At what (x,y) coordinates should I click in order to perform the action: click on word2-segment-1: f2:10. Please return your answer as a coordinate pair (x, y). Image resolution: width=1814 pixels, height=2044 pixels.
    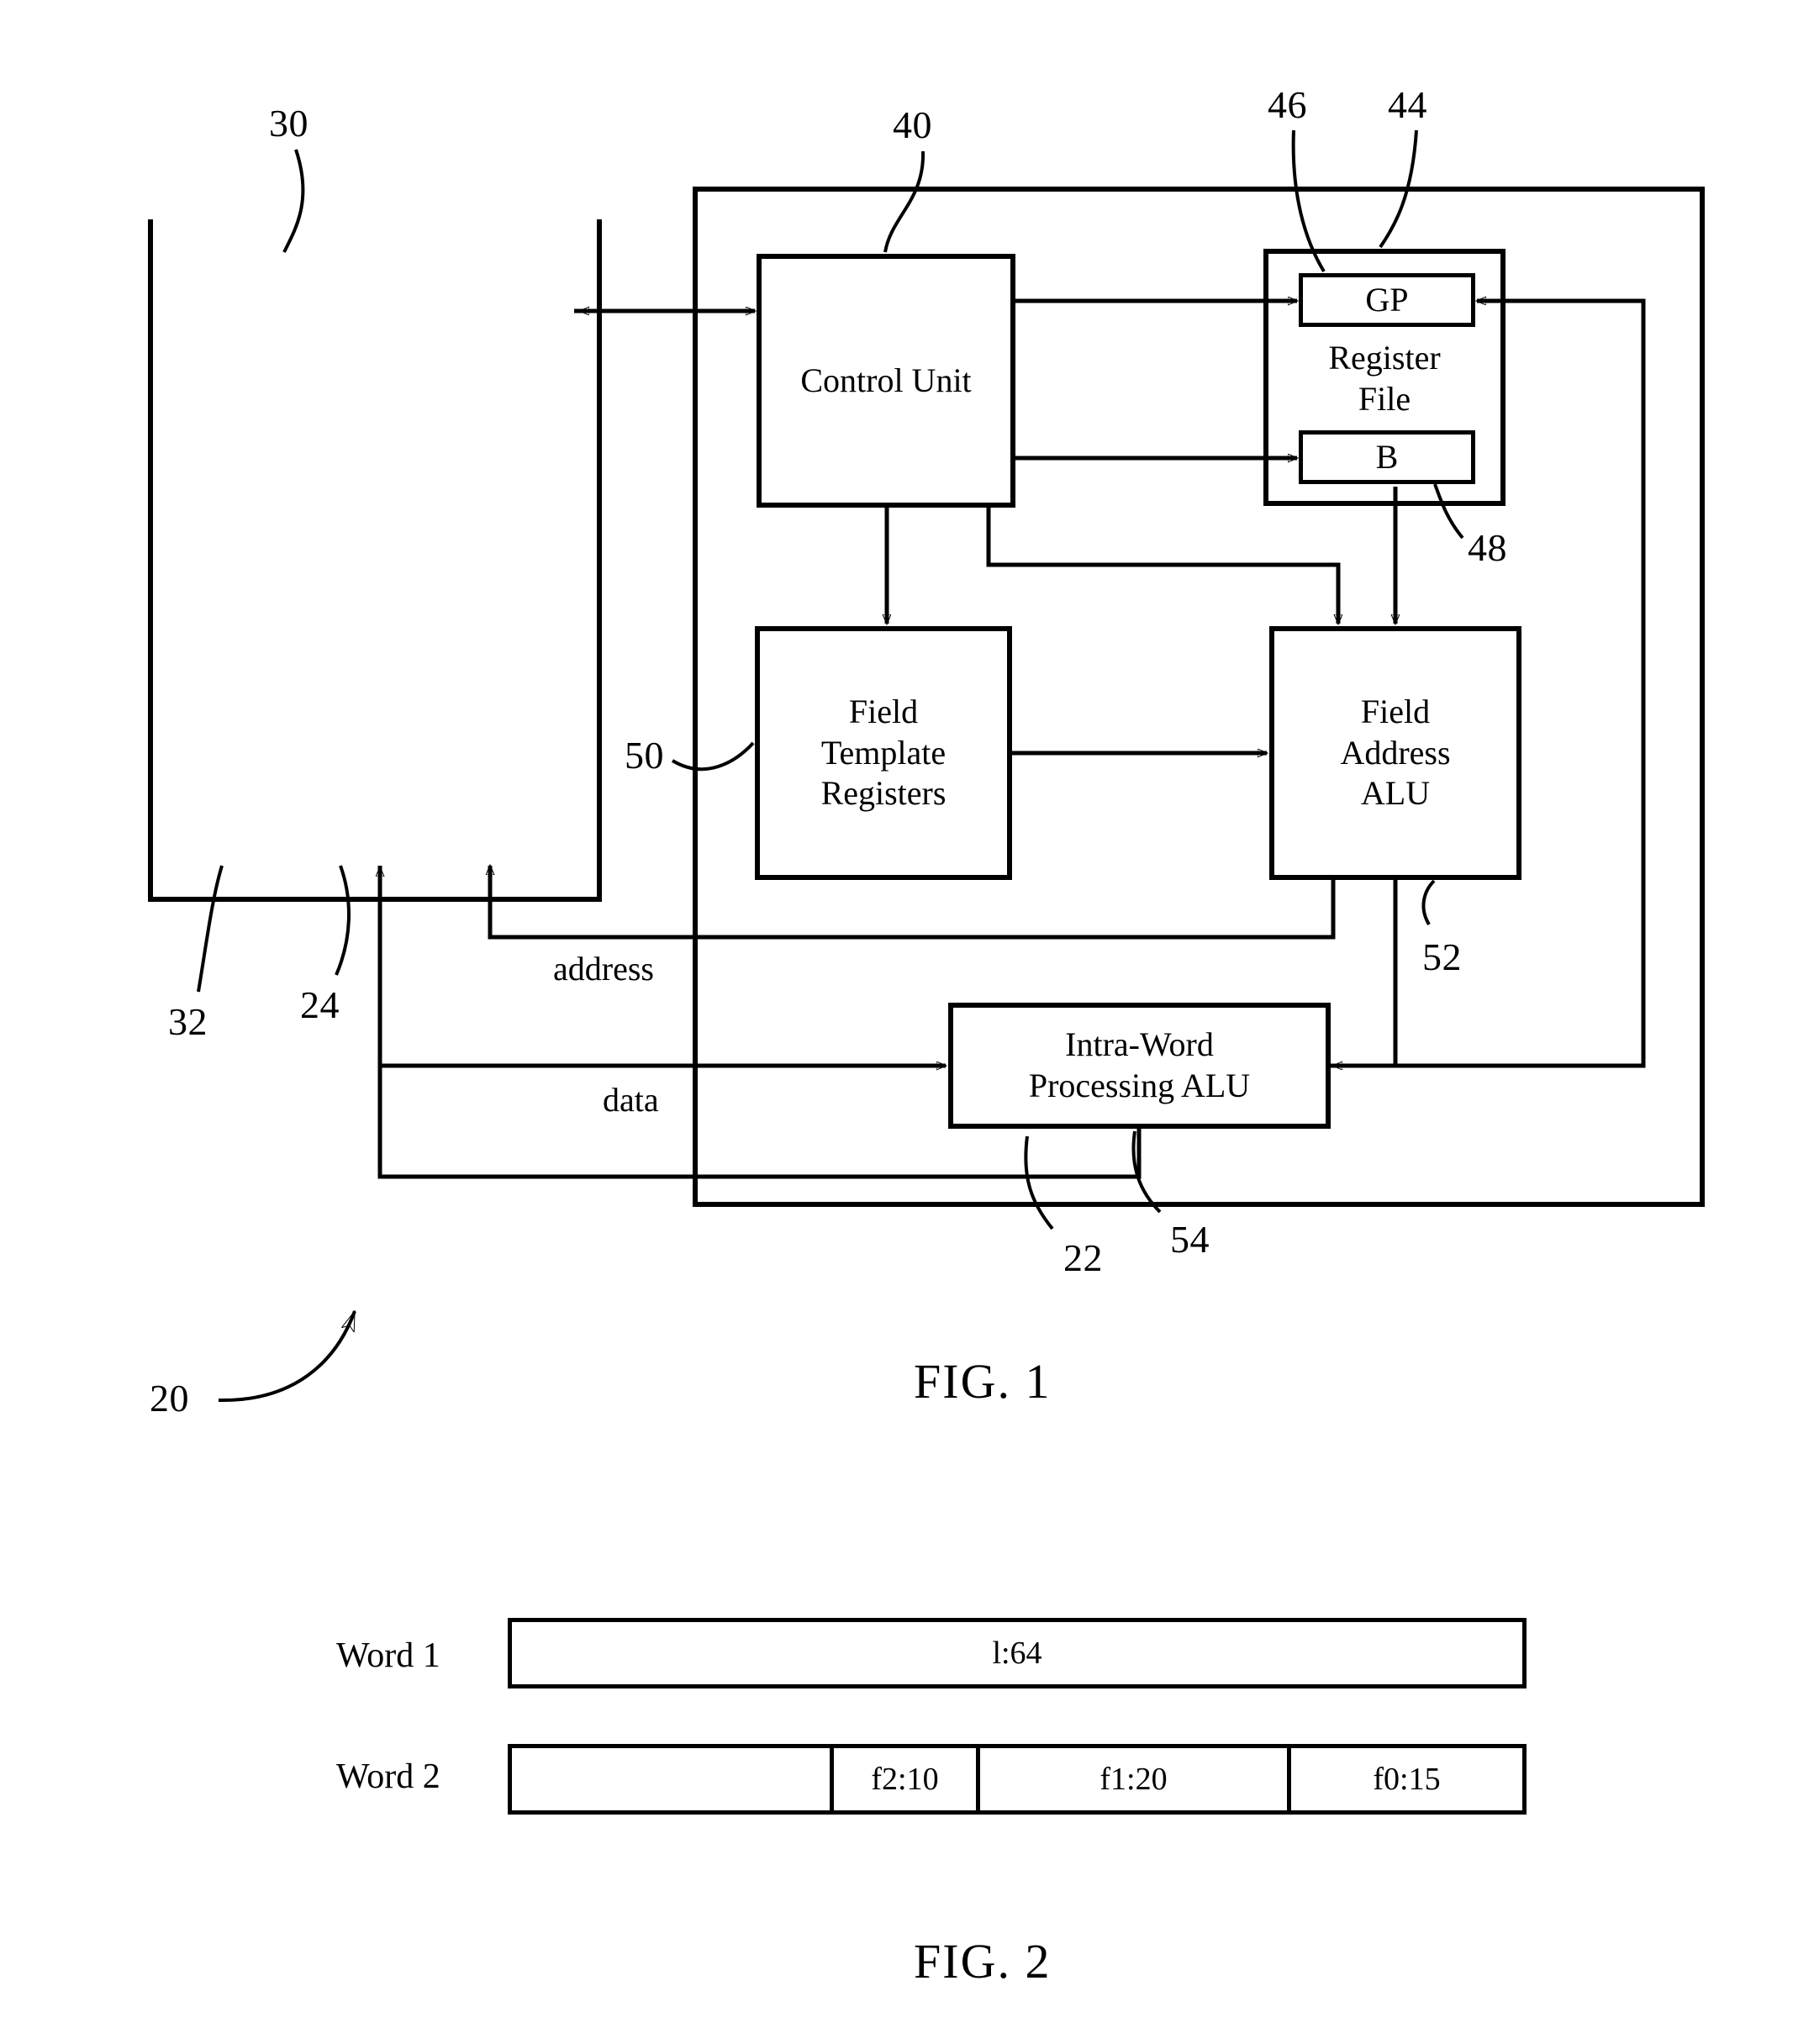
    Looking at the image, I should click on (905, 1779).